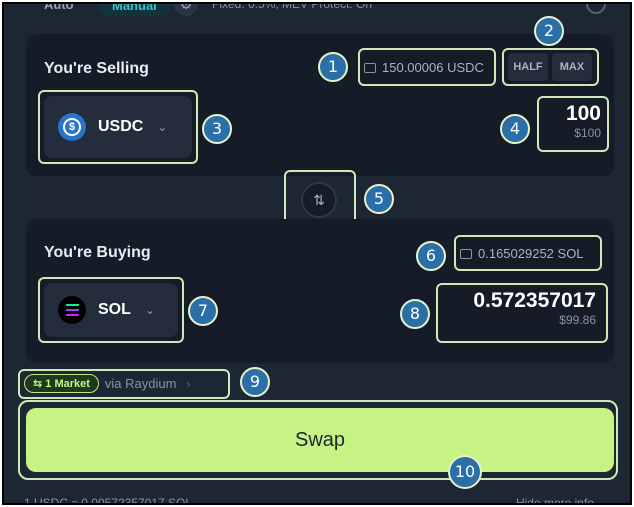 The image size is (634, 507). I want to click on callout-badge-3: 3, so click(217, 129).